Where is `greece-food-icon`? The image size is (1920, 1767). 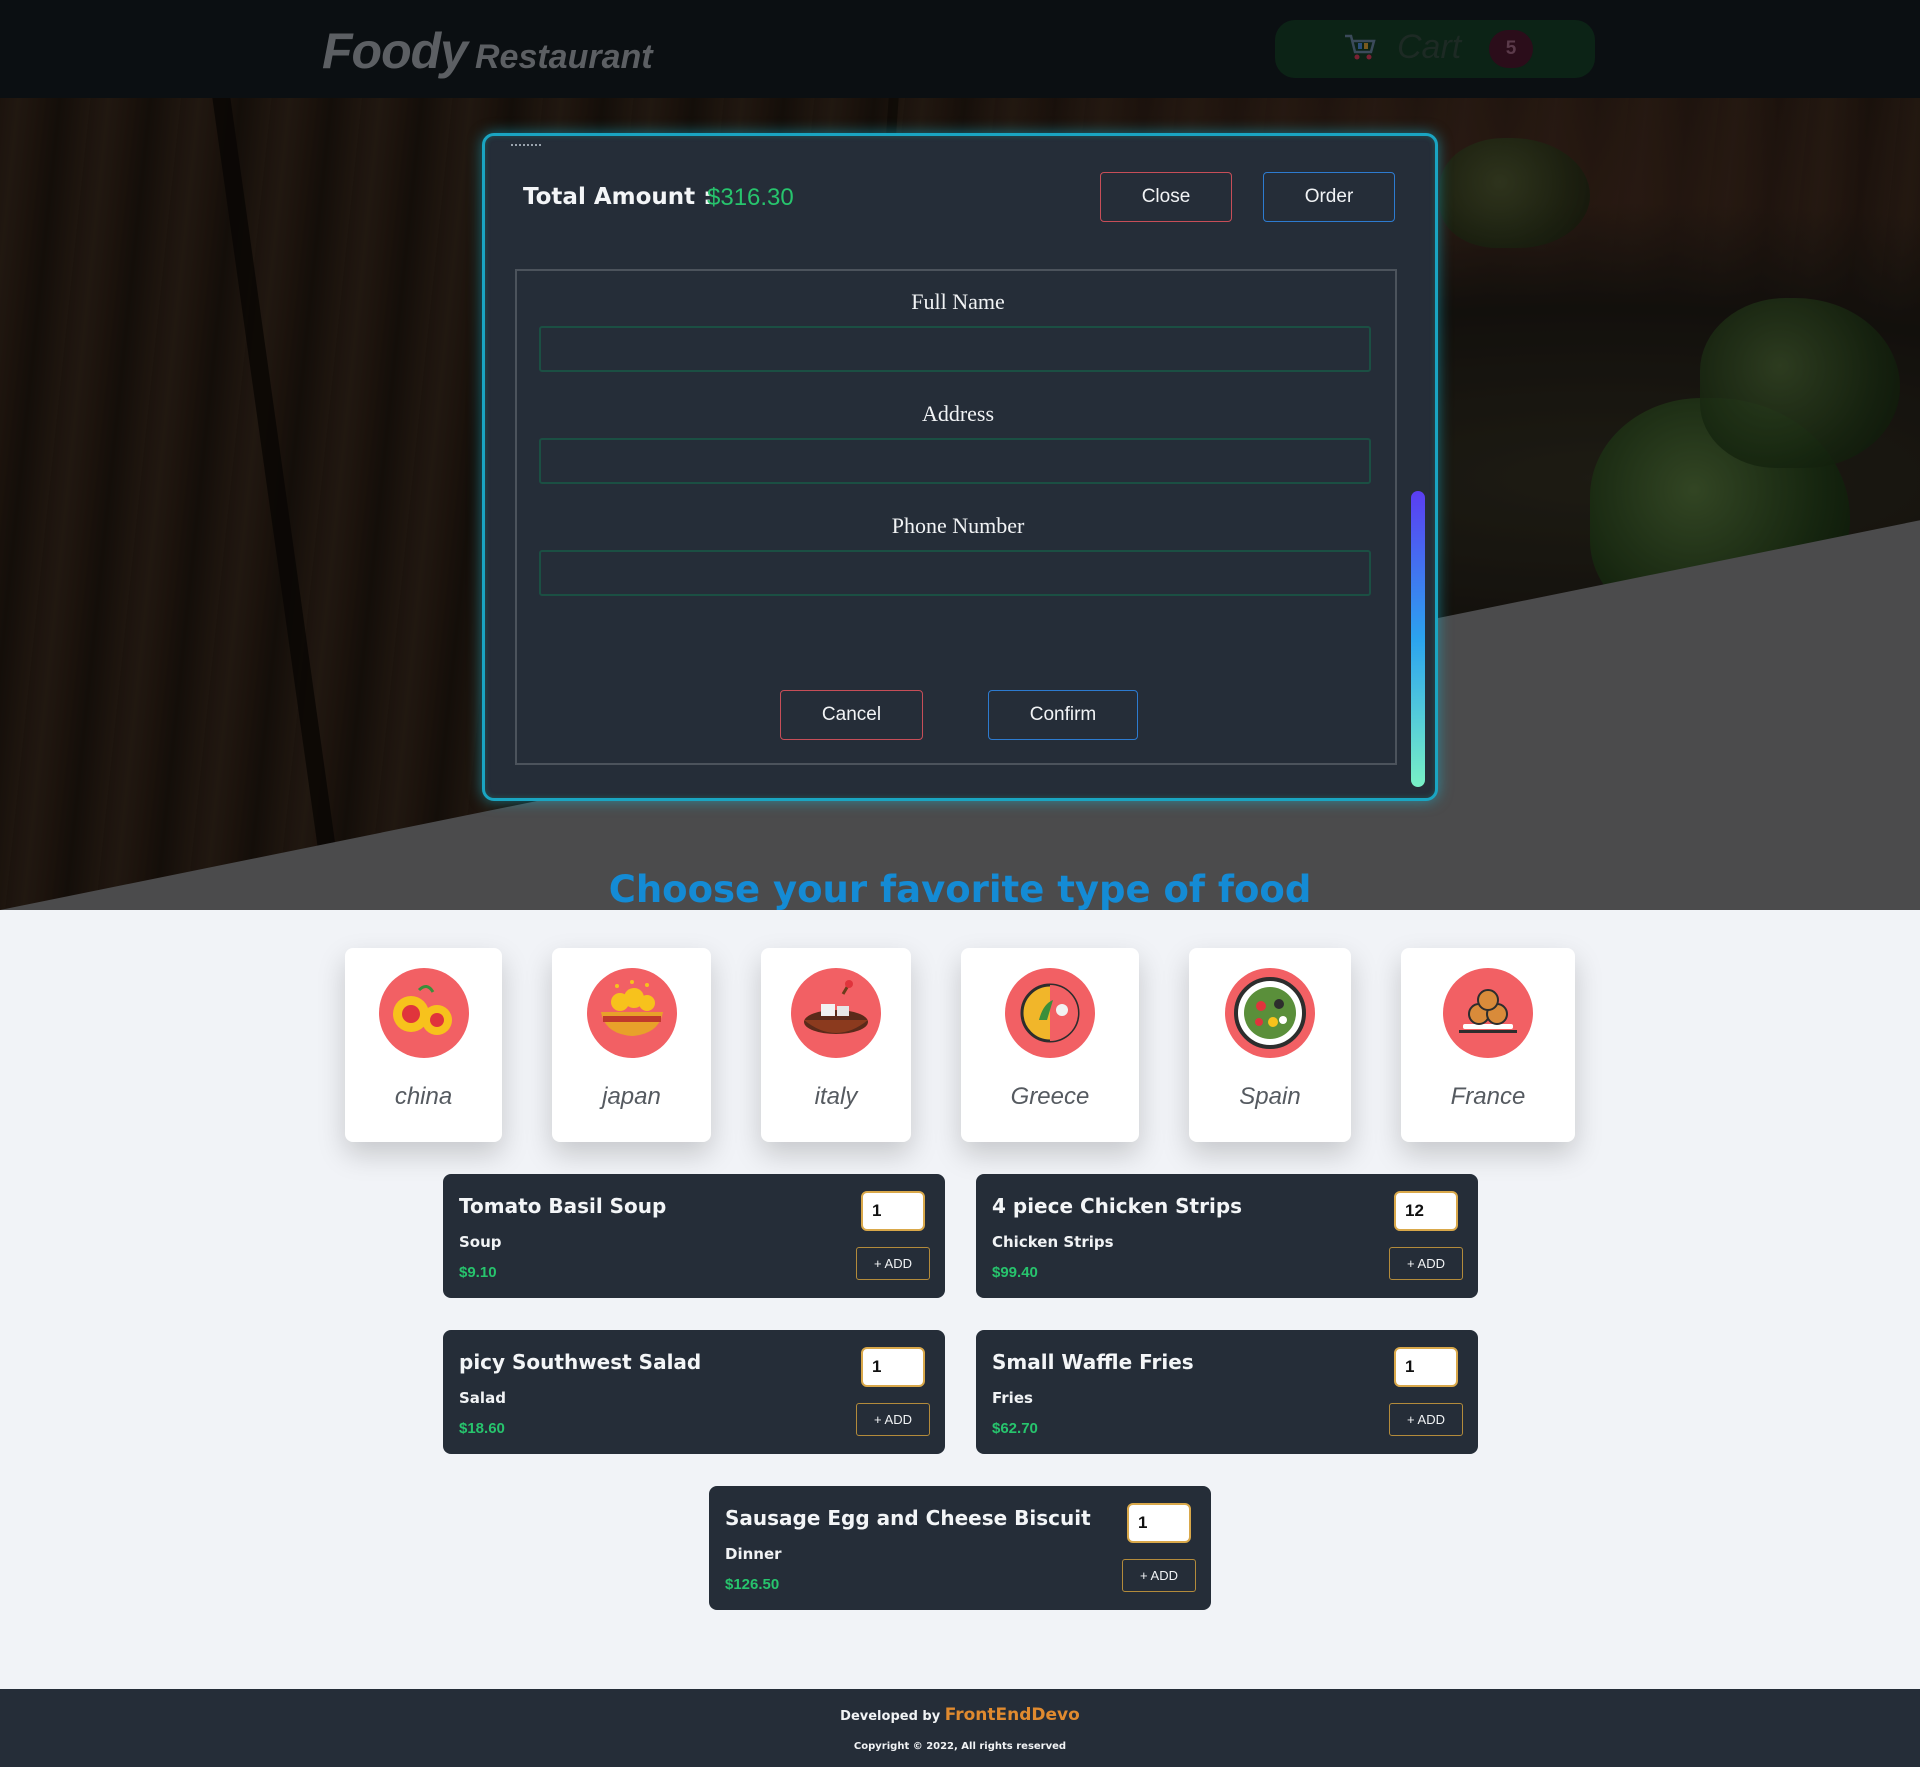
greece-food-icon is located at coordinates (1050, 1013).